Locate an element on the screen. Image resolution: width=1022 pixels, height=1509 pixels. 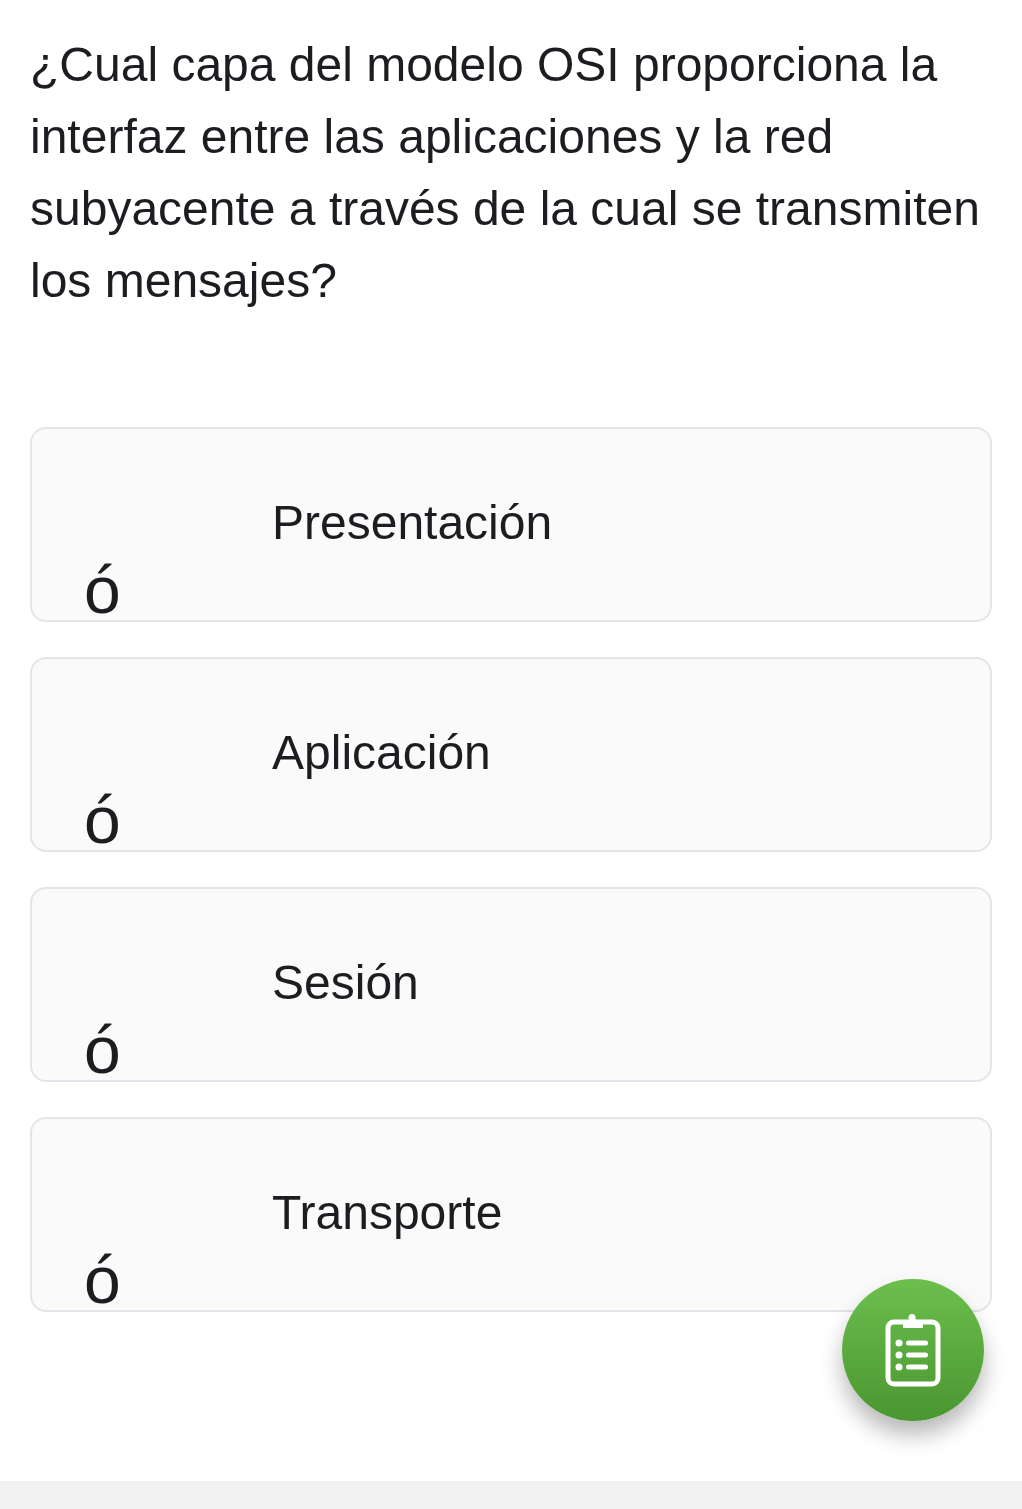
option-label: Sesión is located at coordinates (345, 983).